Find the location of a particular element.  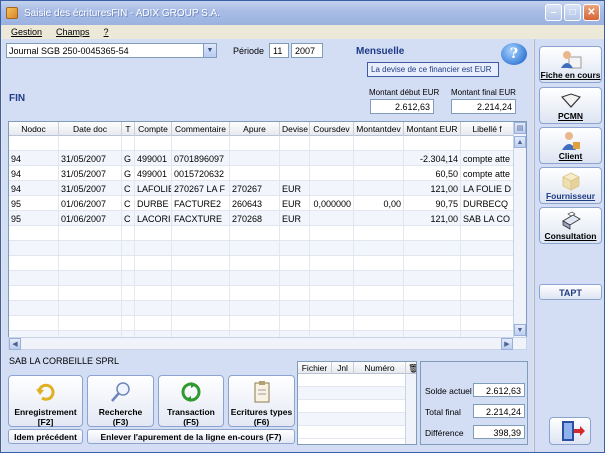

table-cell: -2.304,14 is located at coordinates (432, 158).